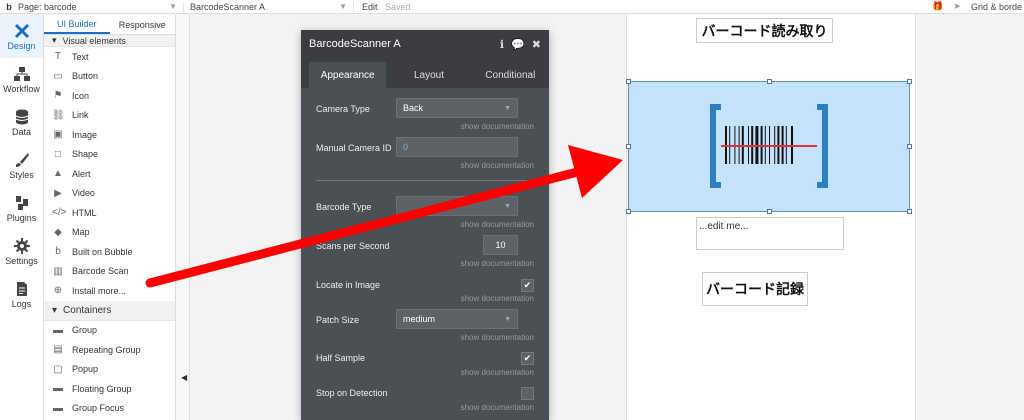  Describe the element at coordinates (9, 7) in the screenshot. I see `bubble-logo: b` at that location.